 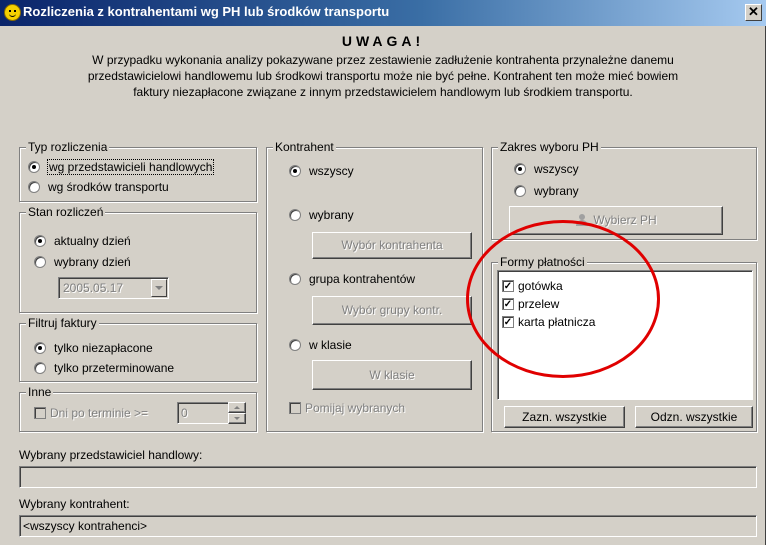 I want to click on radio-stan-aktualny-label: aktualny dzień, so click(x=92, y=241).